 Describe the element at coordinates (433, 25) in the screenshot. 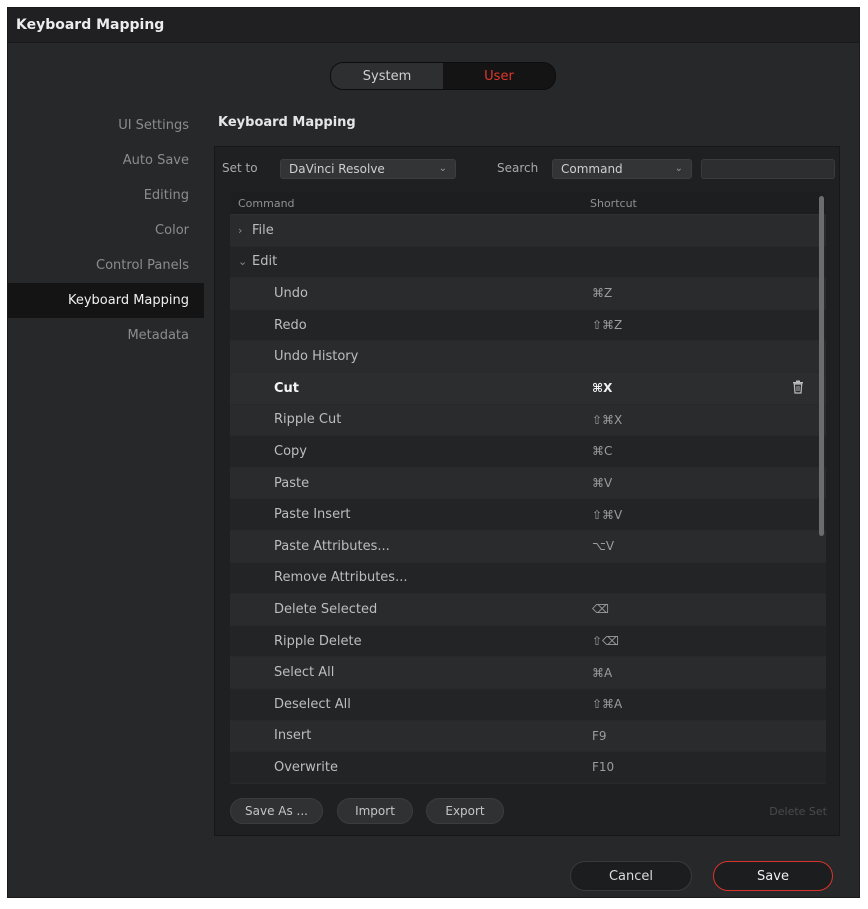

I see `window-title: Keyboard Mapping` at that location.